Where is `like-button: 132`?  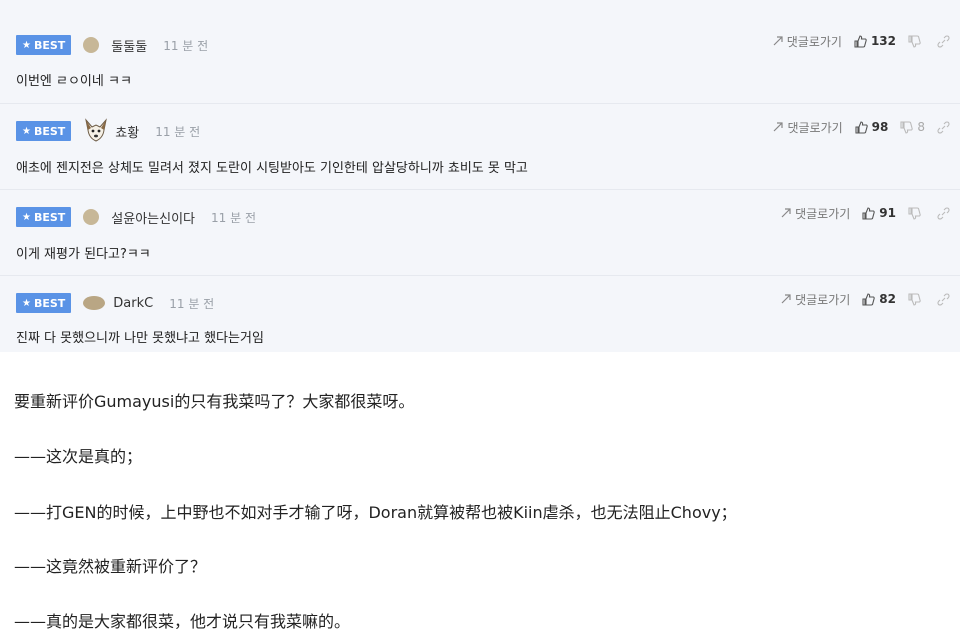
like-button: 132 is located at coordinates (875, 41).